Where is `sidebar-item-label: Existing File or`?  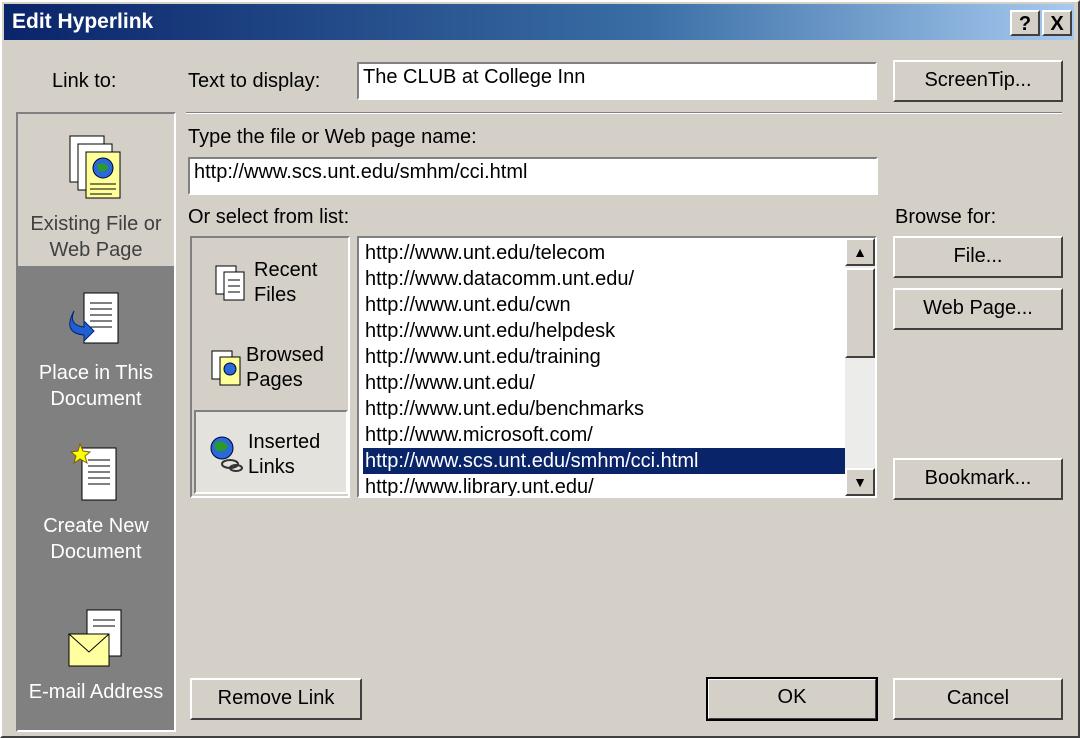
sidebar-item-label: Existing File or is located at coordinates (96, 224).